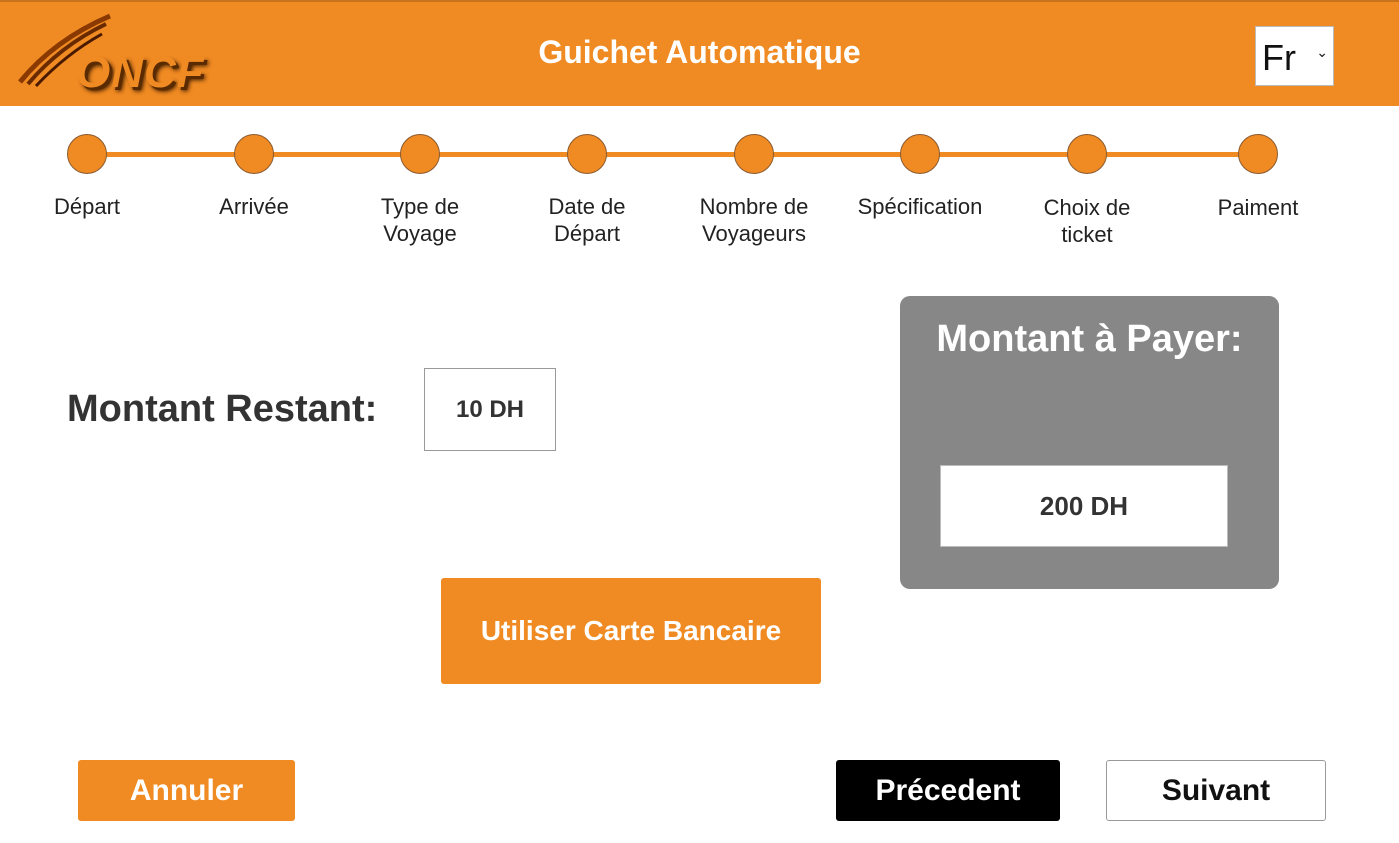 This screenshot has height=843, width=1399. I want to click on step-label-line: Type de, so click(420, 206).